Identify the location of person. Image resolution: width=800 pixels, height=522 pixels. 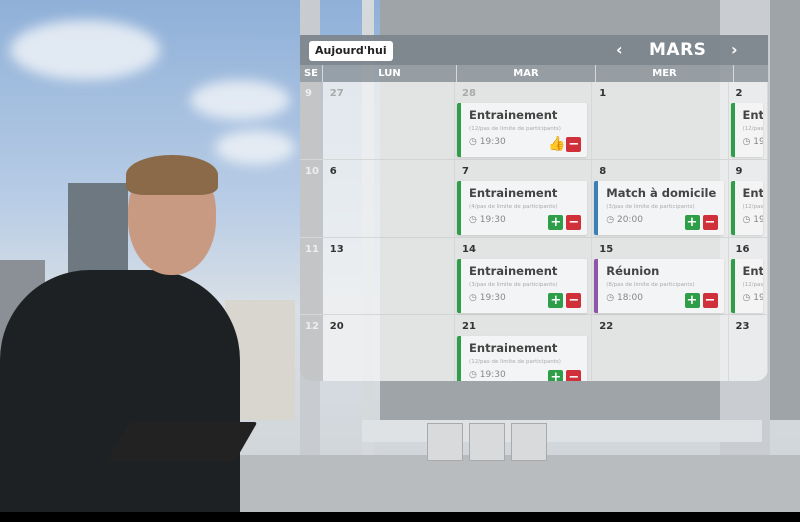
(120, 392).